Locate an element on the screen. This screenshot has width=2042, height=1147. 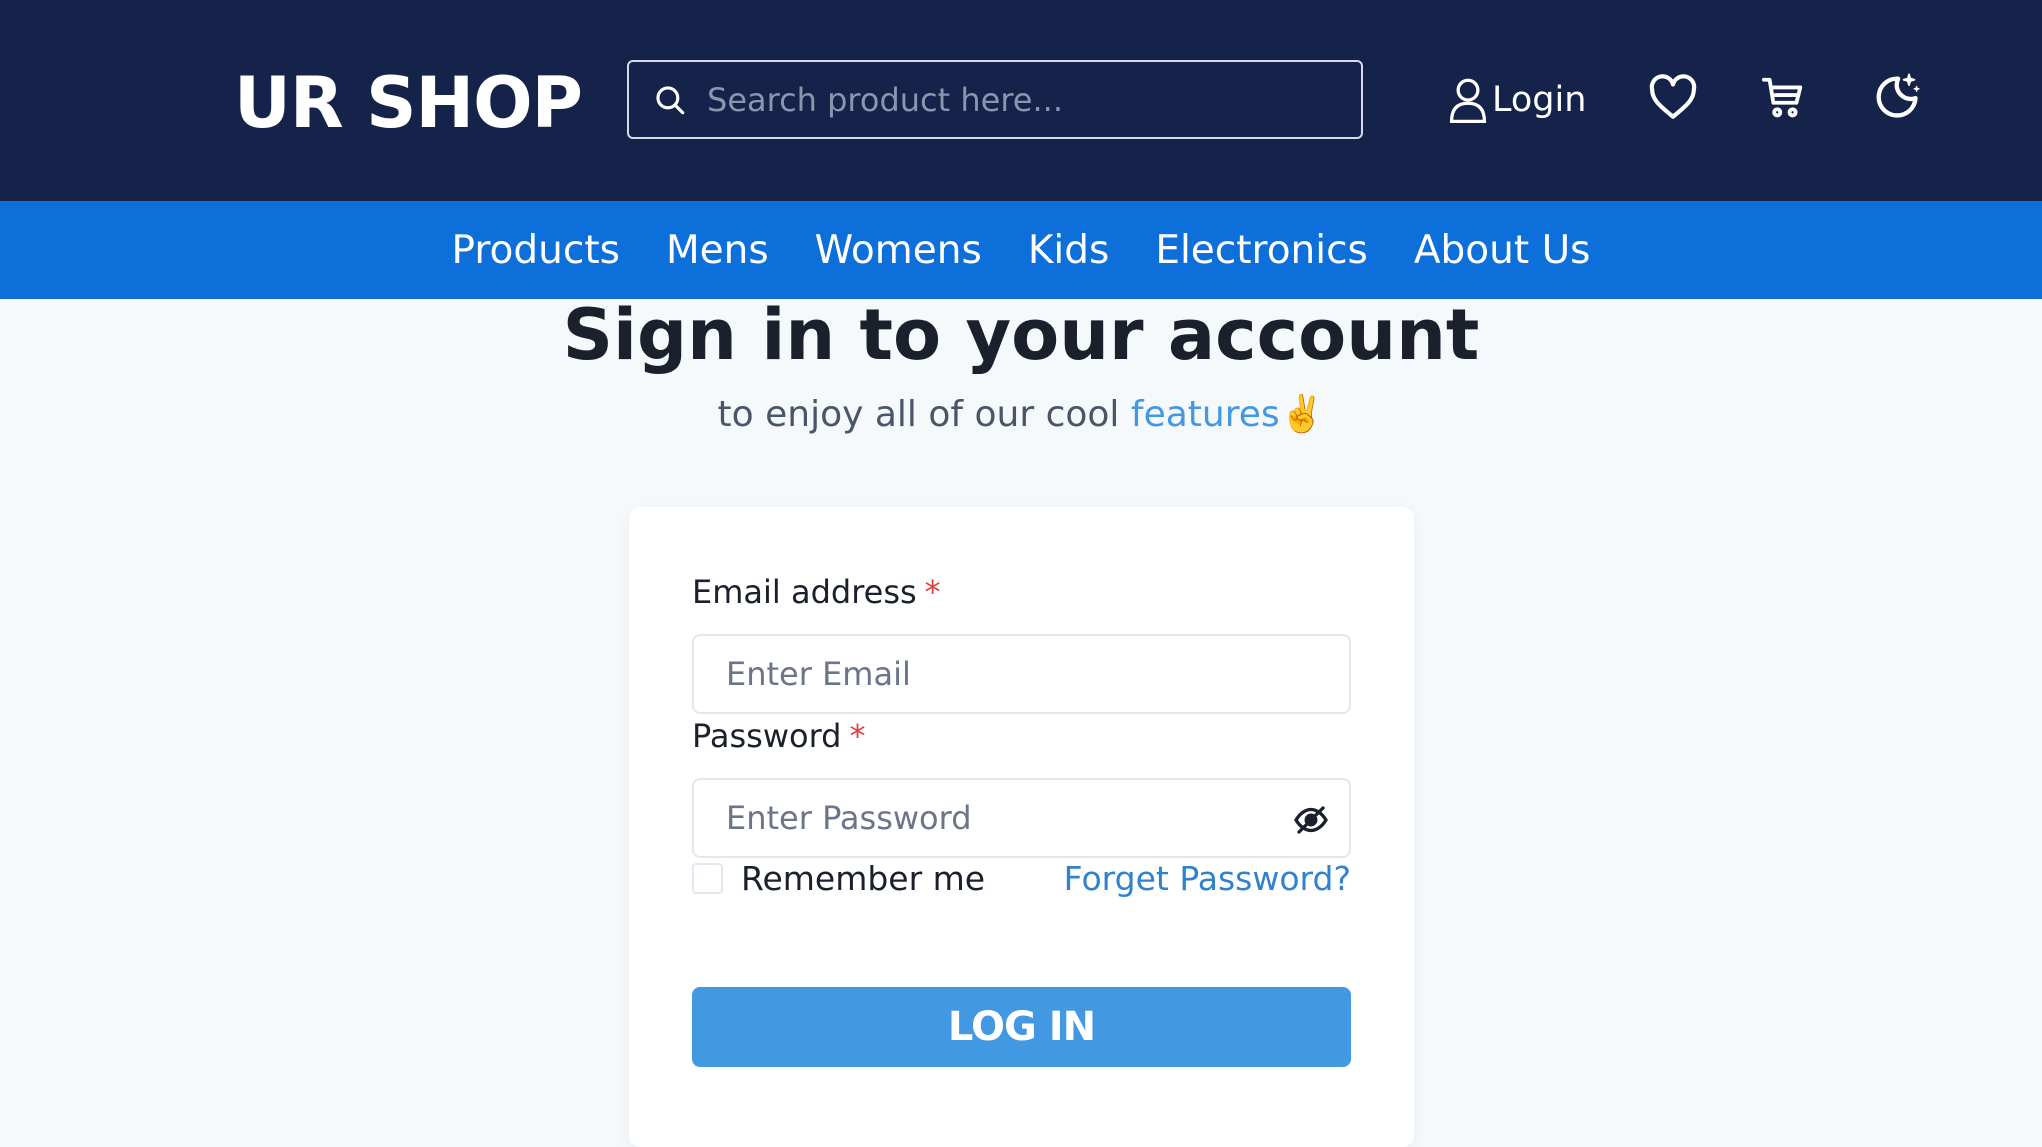
cart-icon is located at coordinates (1782, 97).